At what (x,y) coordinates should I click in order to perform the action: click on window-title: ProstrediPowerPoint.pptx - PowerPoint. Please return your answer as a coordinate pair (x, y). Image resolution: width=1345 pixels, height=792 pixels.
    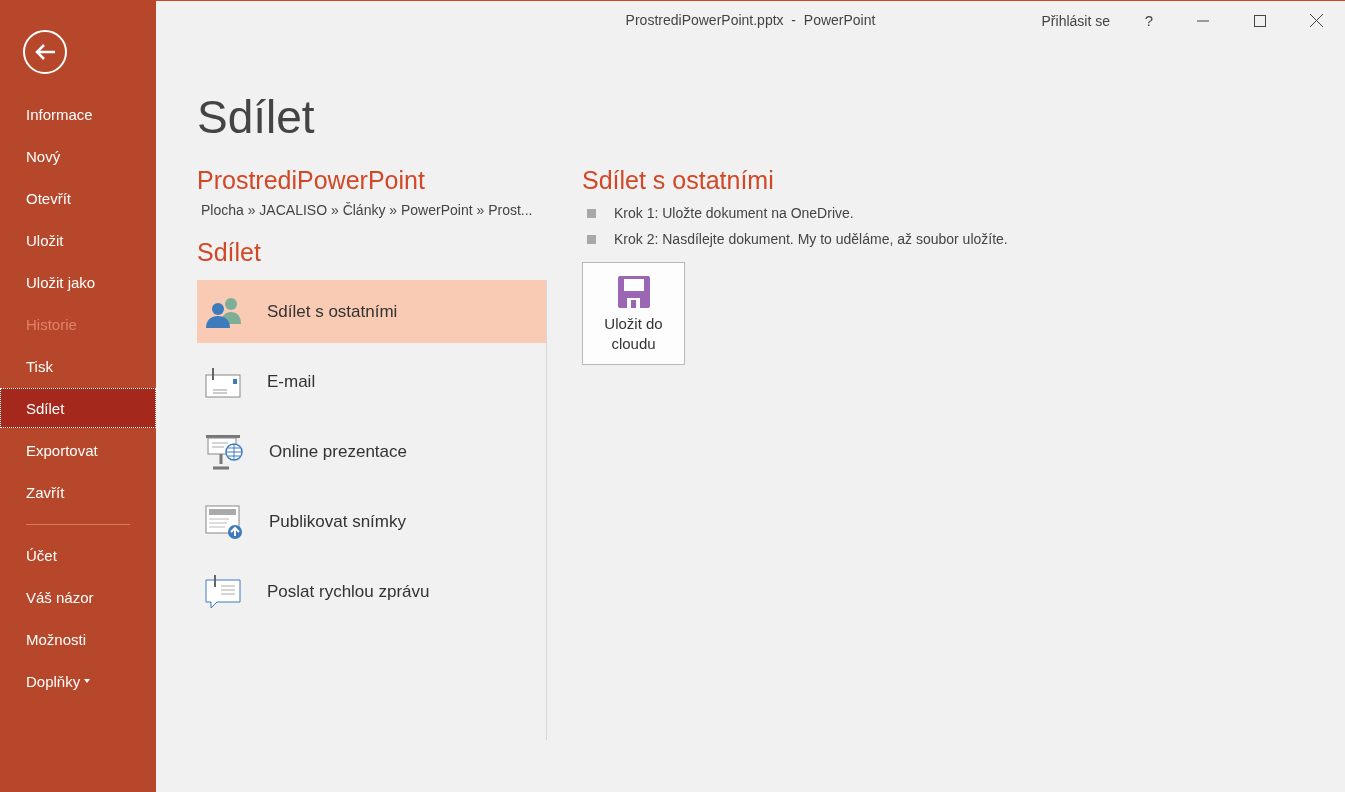
    Looking at the image, I should click on (750, 20).